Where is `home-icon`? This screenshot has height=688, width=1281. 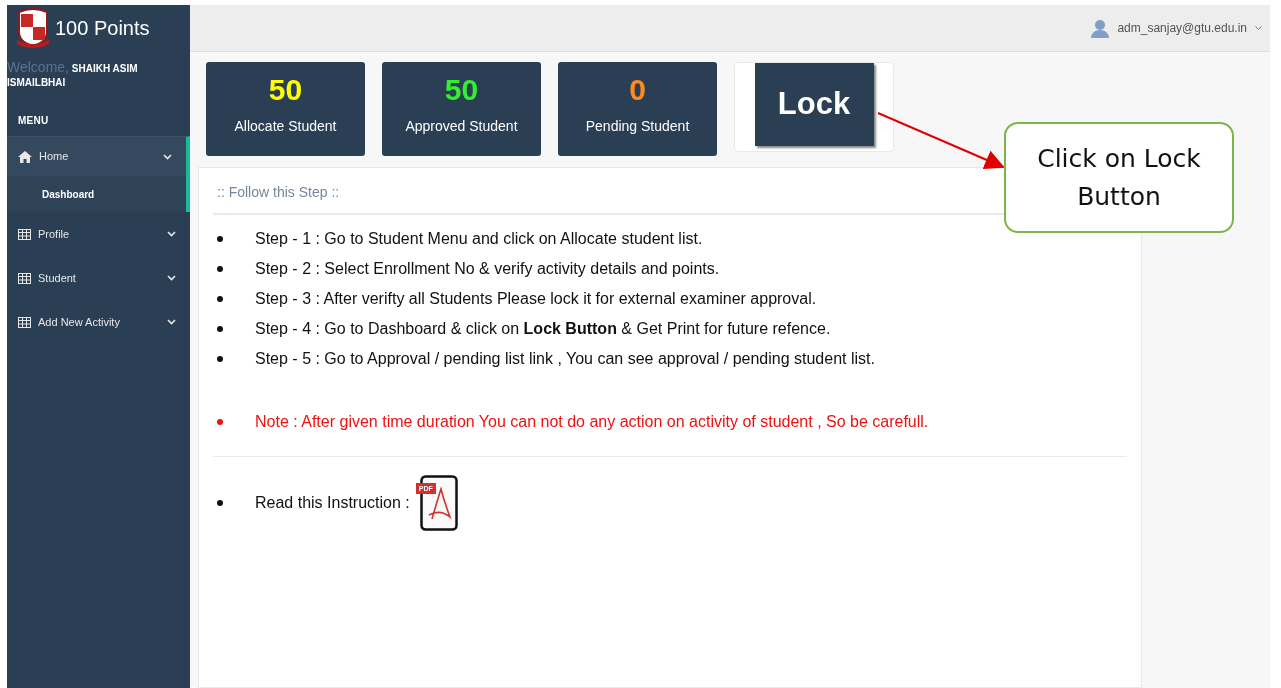 home-icon is located at coordinates (25, 156).